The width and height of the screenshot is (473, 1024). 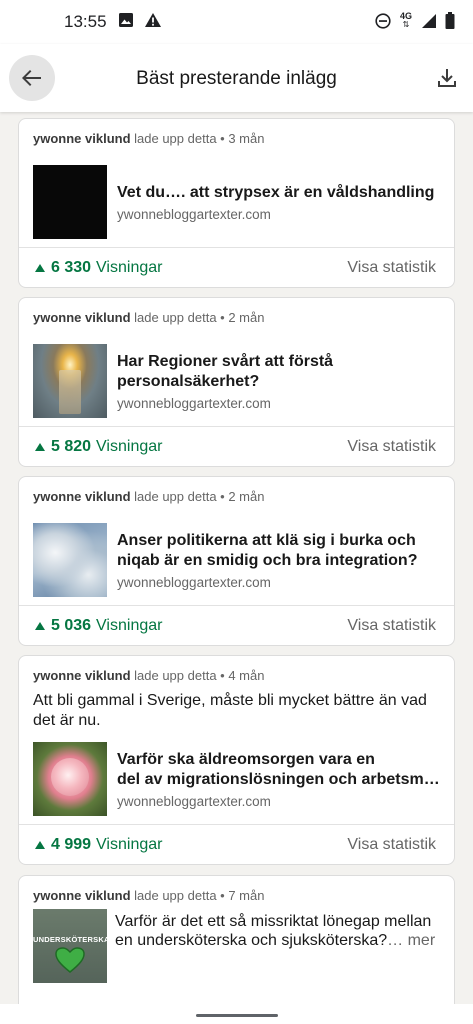 I want to click on data-arrows-icon: ⇅, so click(x=406, y=24).